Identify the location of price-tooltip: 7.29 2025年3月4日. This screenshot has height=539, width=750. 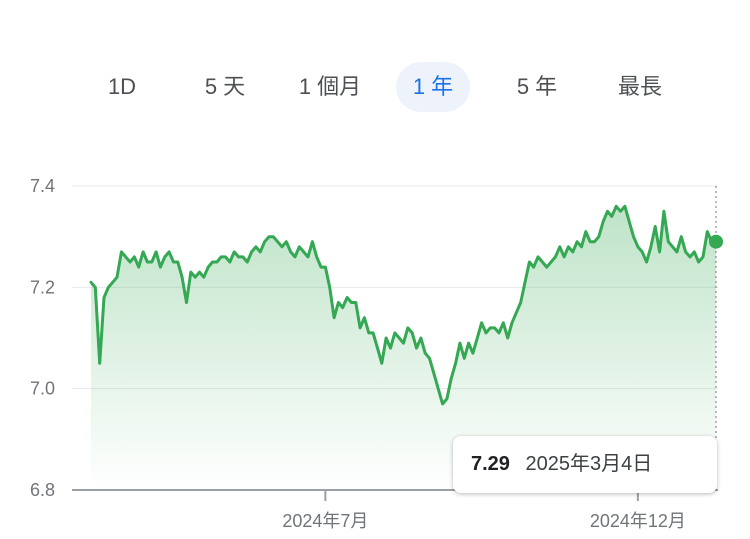
(585, 464).